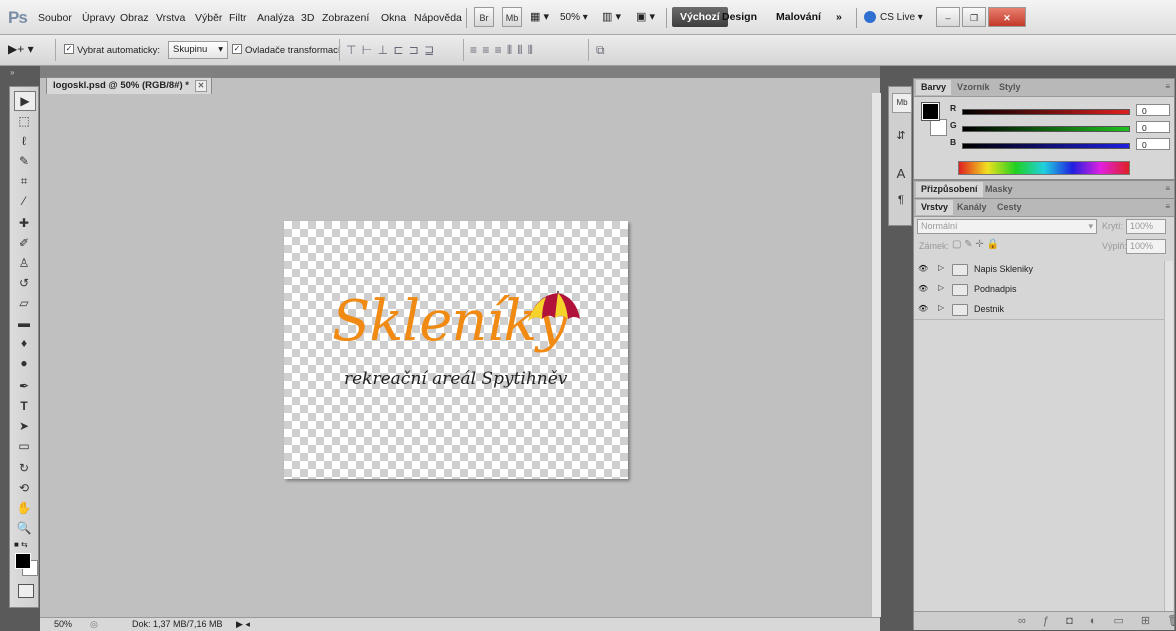  I want to click on pen-tool-icon: ✒, so click(24, 386).